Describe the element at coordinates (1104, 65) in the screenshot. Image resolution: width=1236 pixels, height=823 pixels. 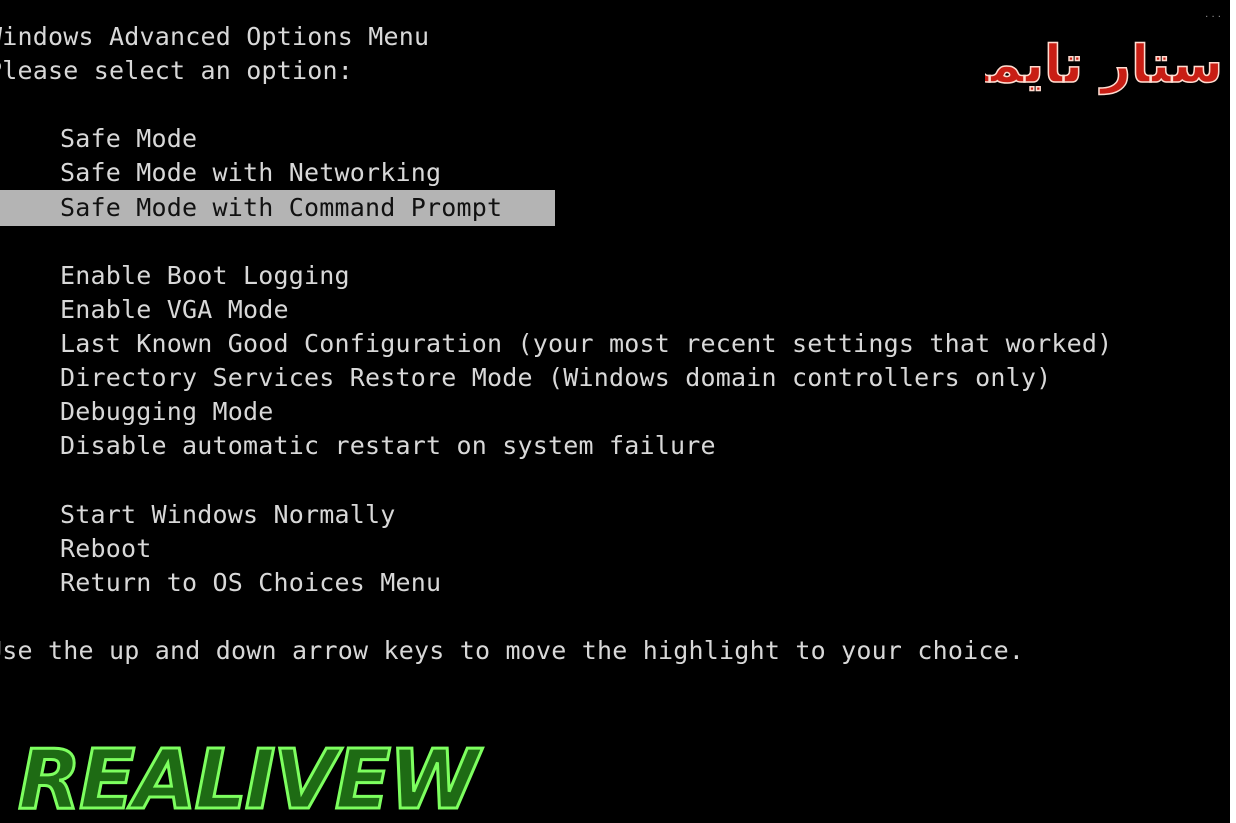
I see `star-times-logo-text: ستار تايمز` at that location.